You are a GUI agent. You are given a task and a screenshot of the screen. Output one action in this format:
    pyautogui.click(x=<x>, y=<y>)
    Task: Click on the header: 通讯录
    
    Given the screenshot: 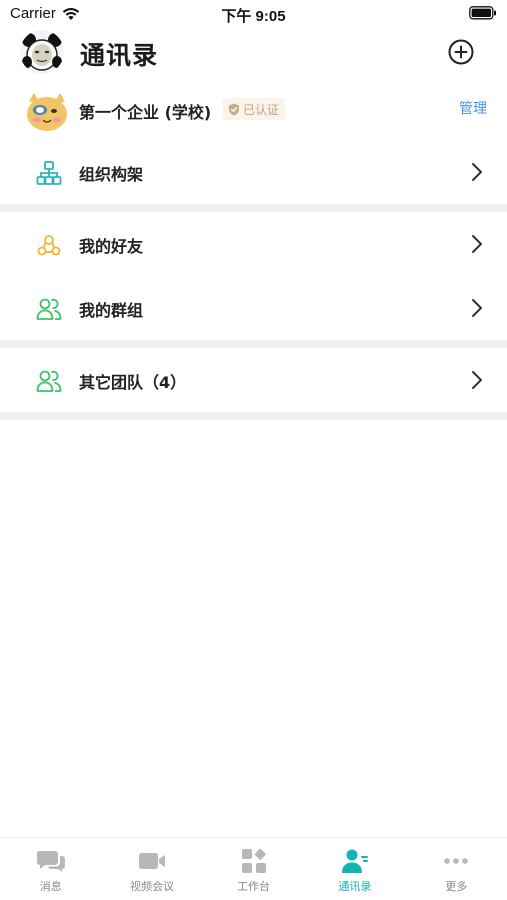 What is the action you would take?
    pyautogui.click(x=253, y=52)
    